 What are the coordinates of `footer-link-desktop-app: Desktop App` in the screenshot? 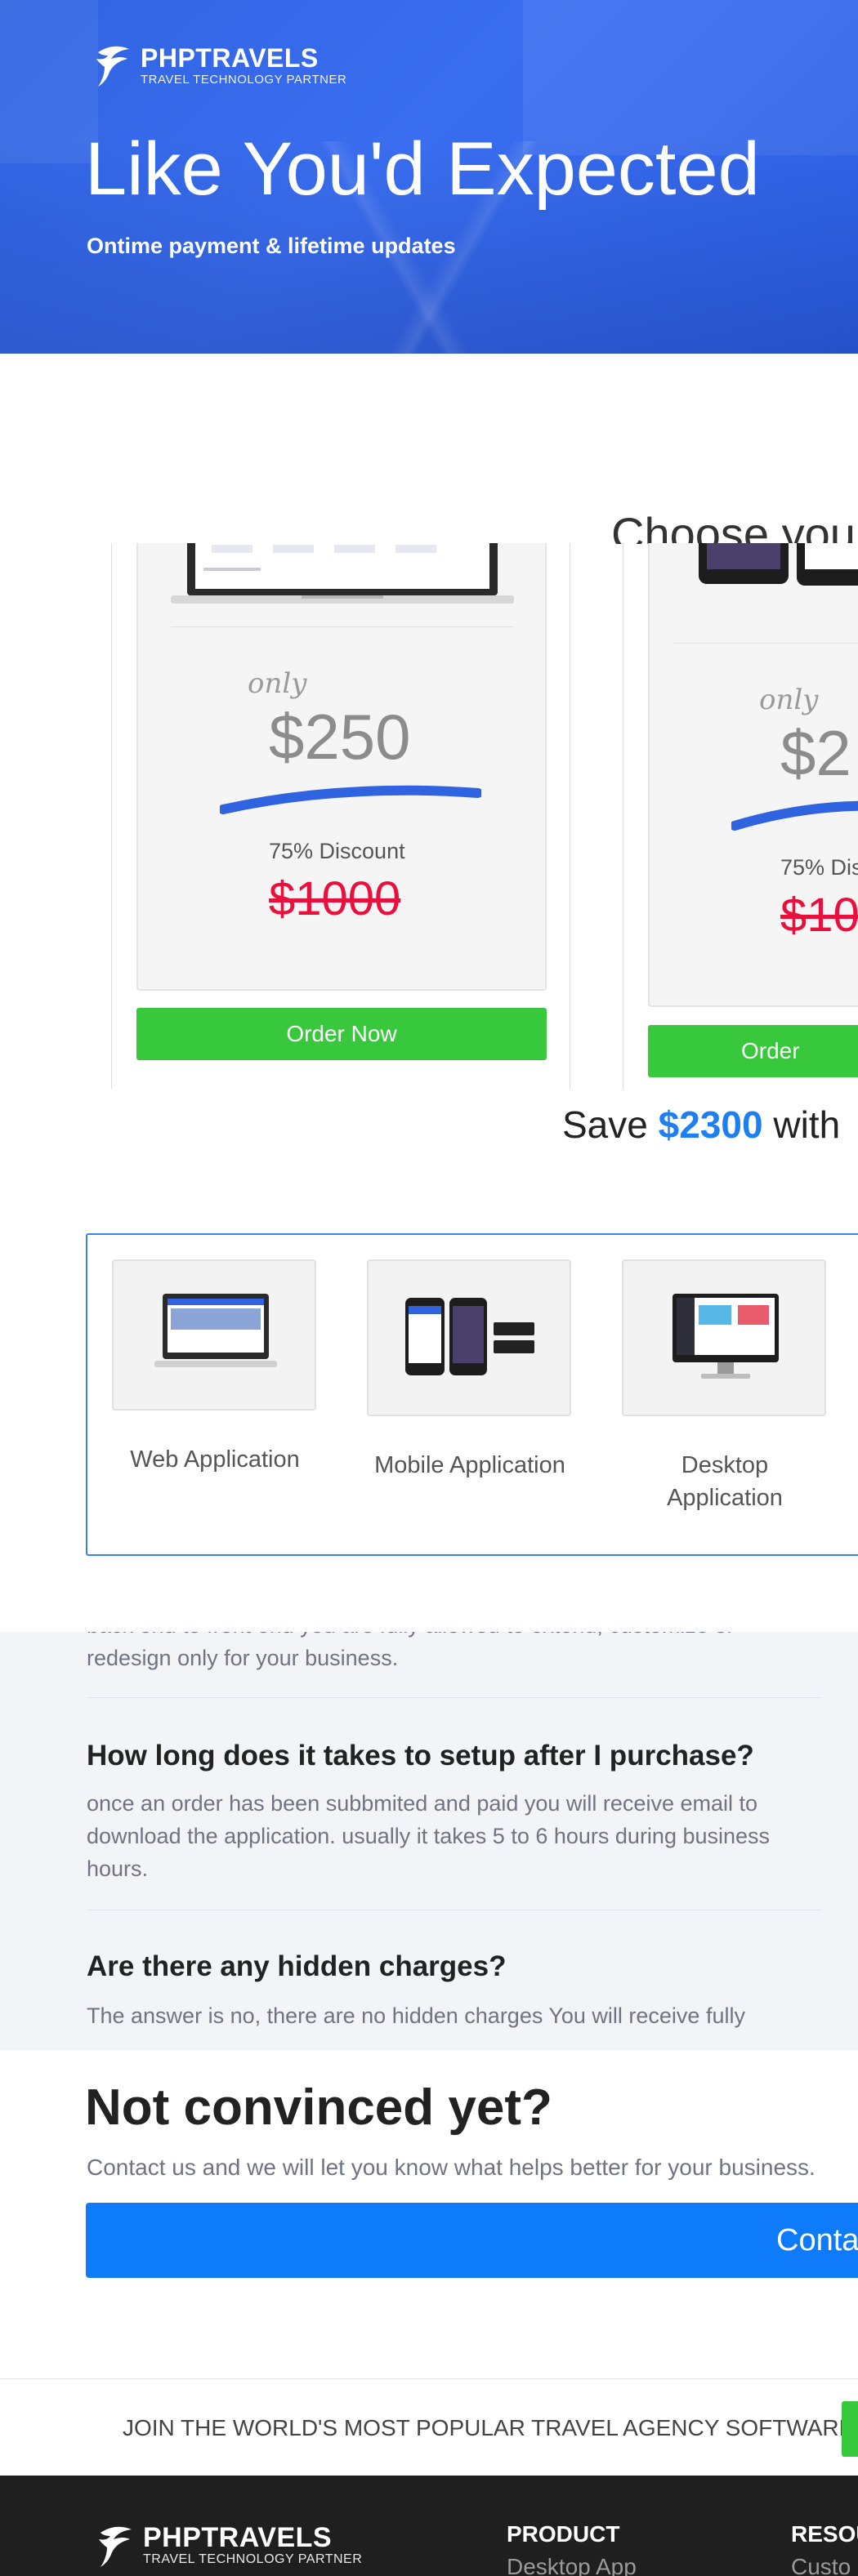 It's located at (572, 2565).